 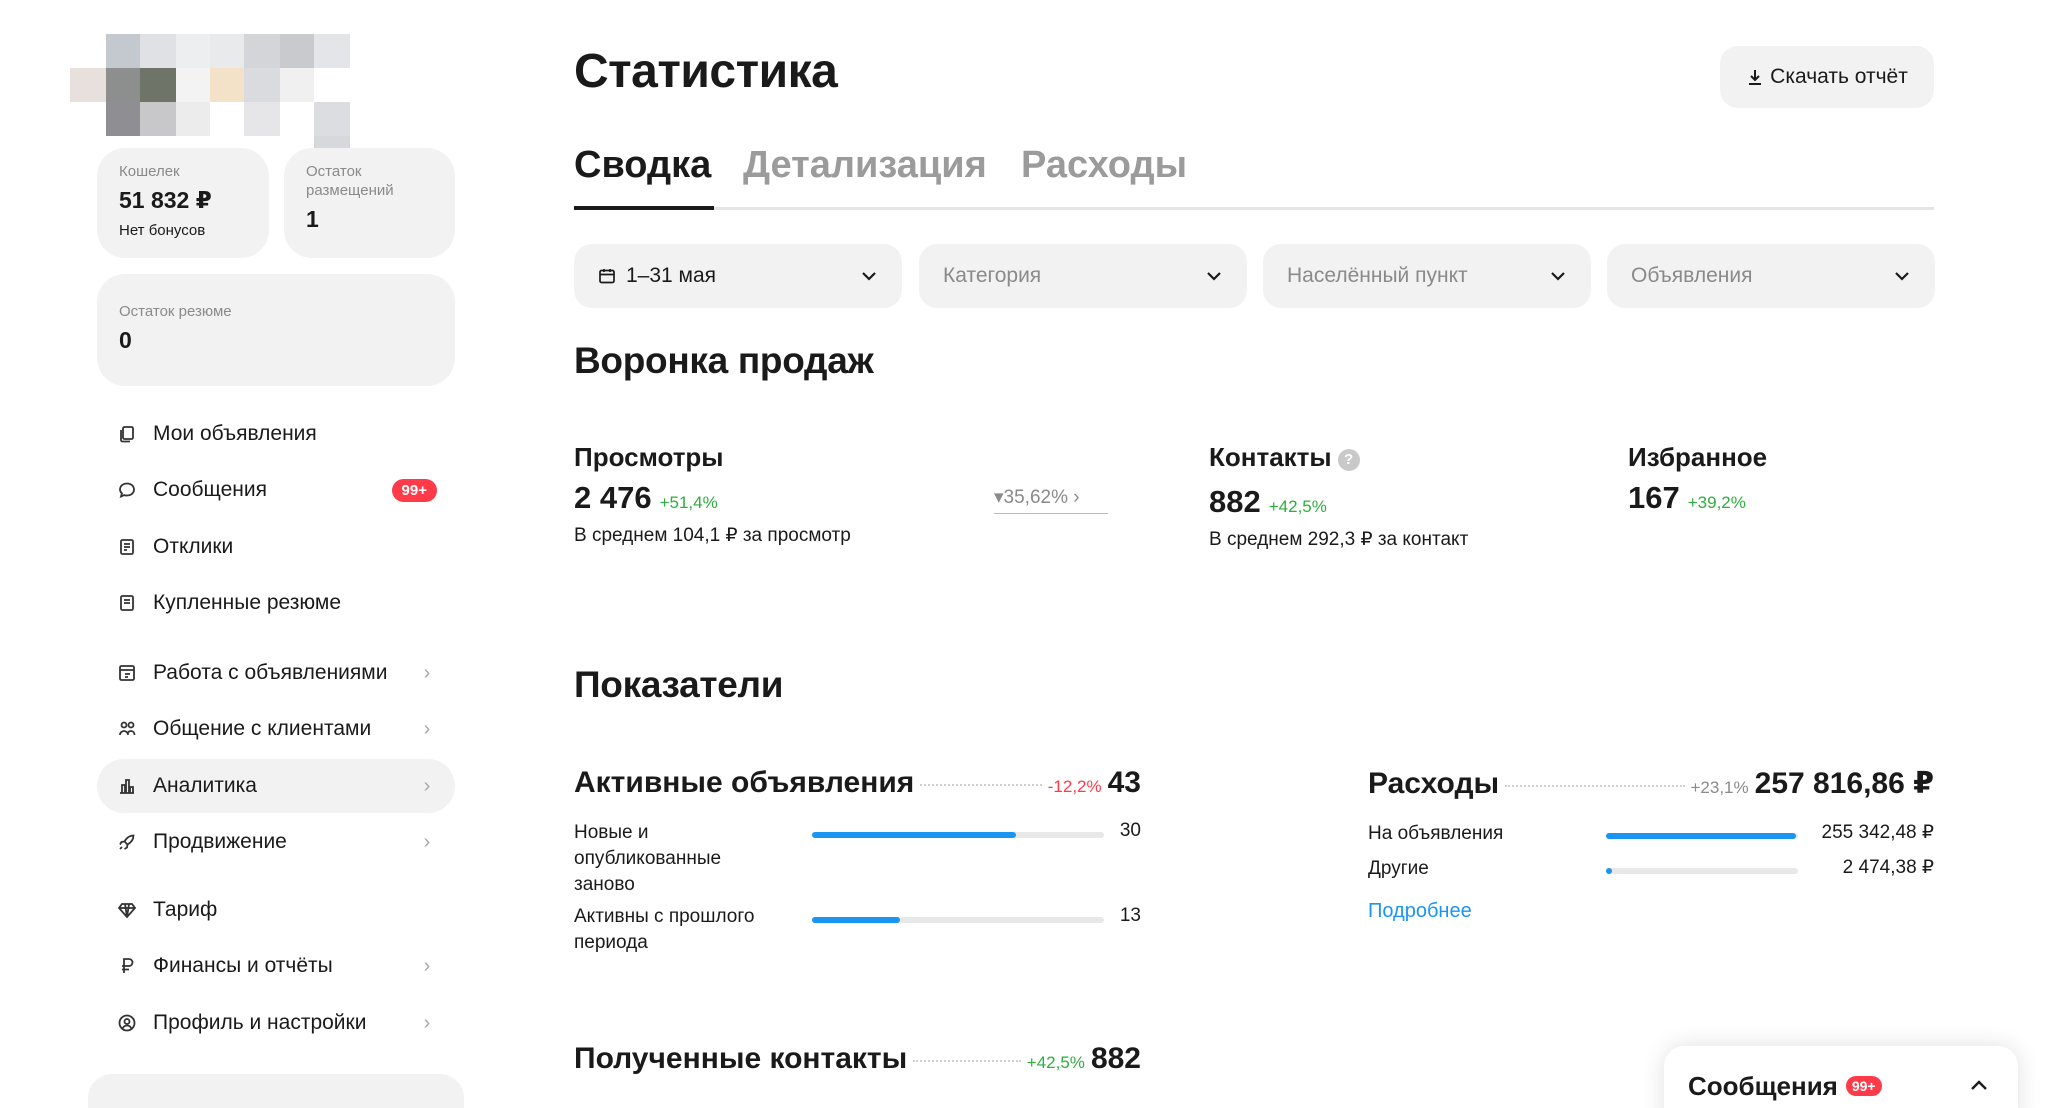 I want to click on sidebar-item-ads-work: Работа с объявлениями ›, so click(x=276, y=673).